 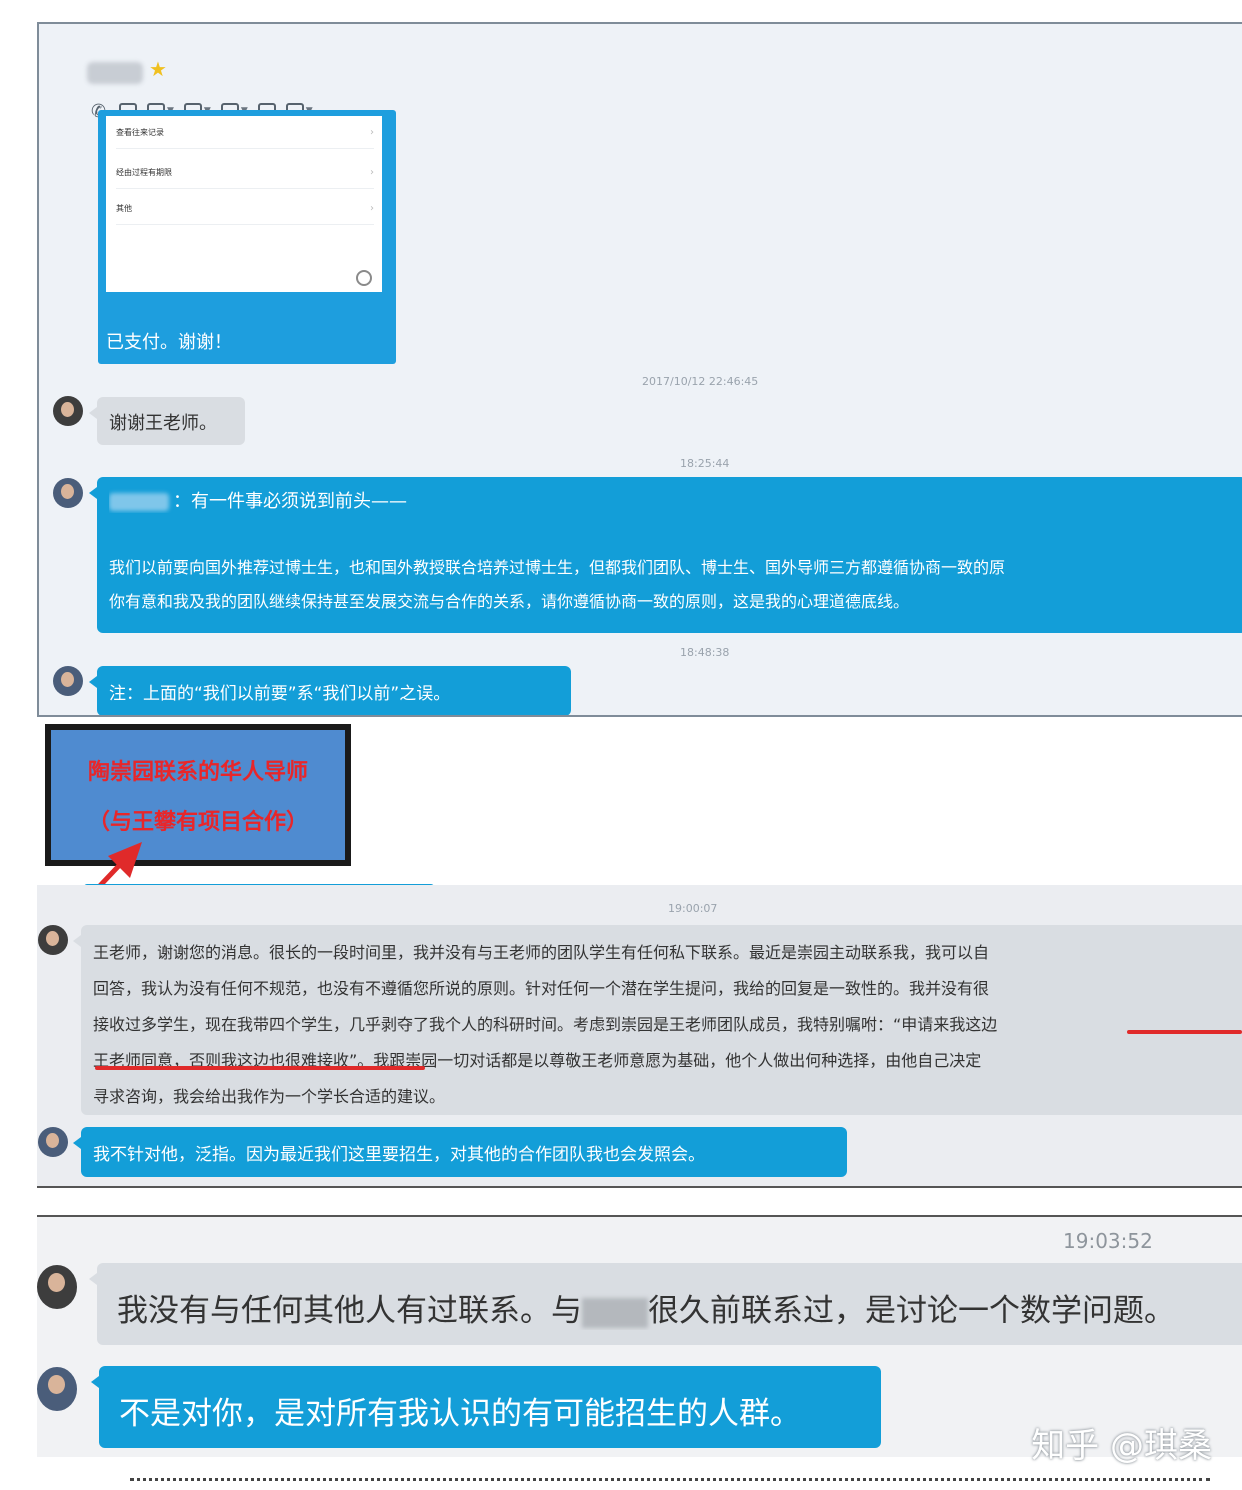 I want to click on message-text: 不是对你，是对所有我认识的有可能招生的人群。, so click(x=460, y=1414).